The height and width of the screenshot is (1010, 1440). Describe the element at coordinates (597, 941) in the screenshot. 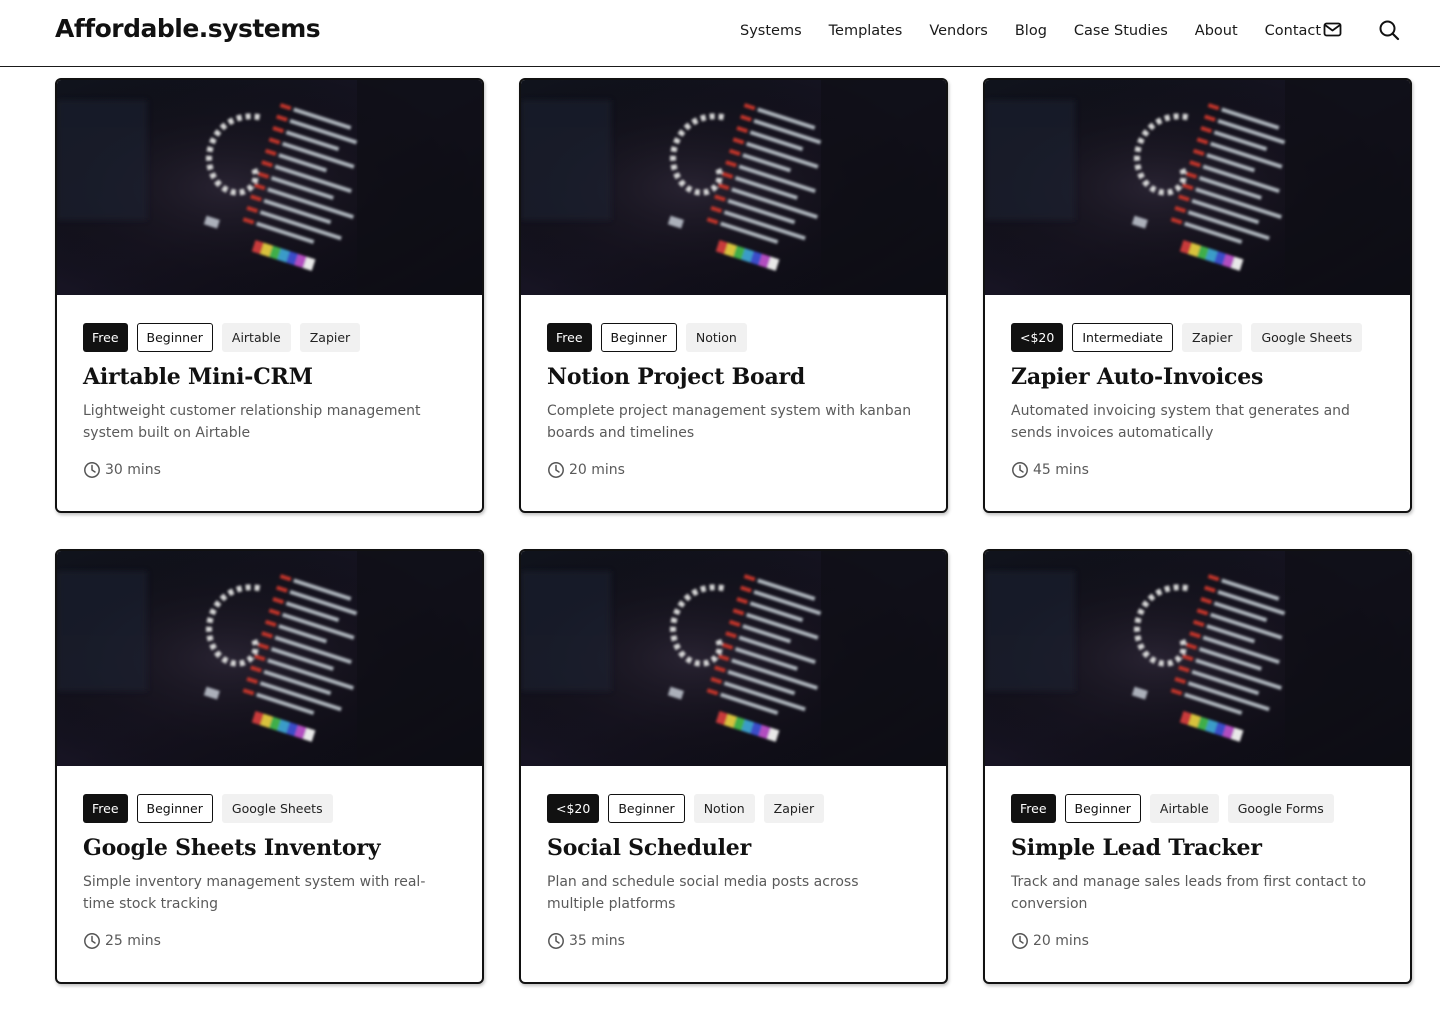

I see `setup-time-label: 35 mins` at that location.